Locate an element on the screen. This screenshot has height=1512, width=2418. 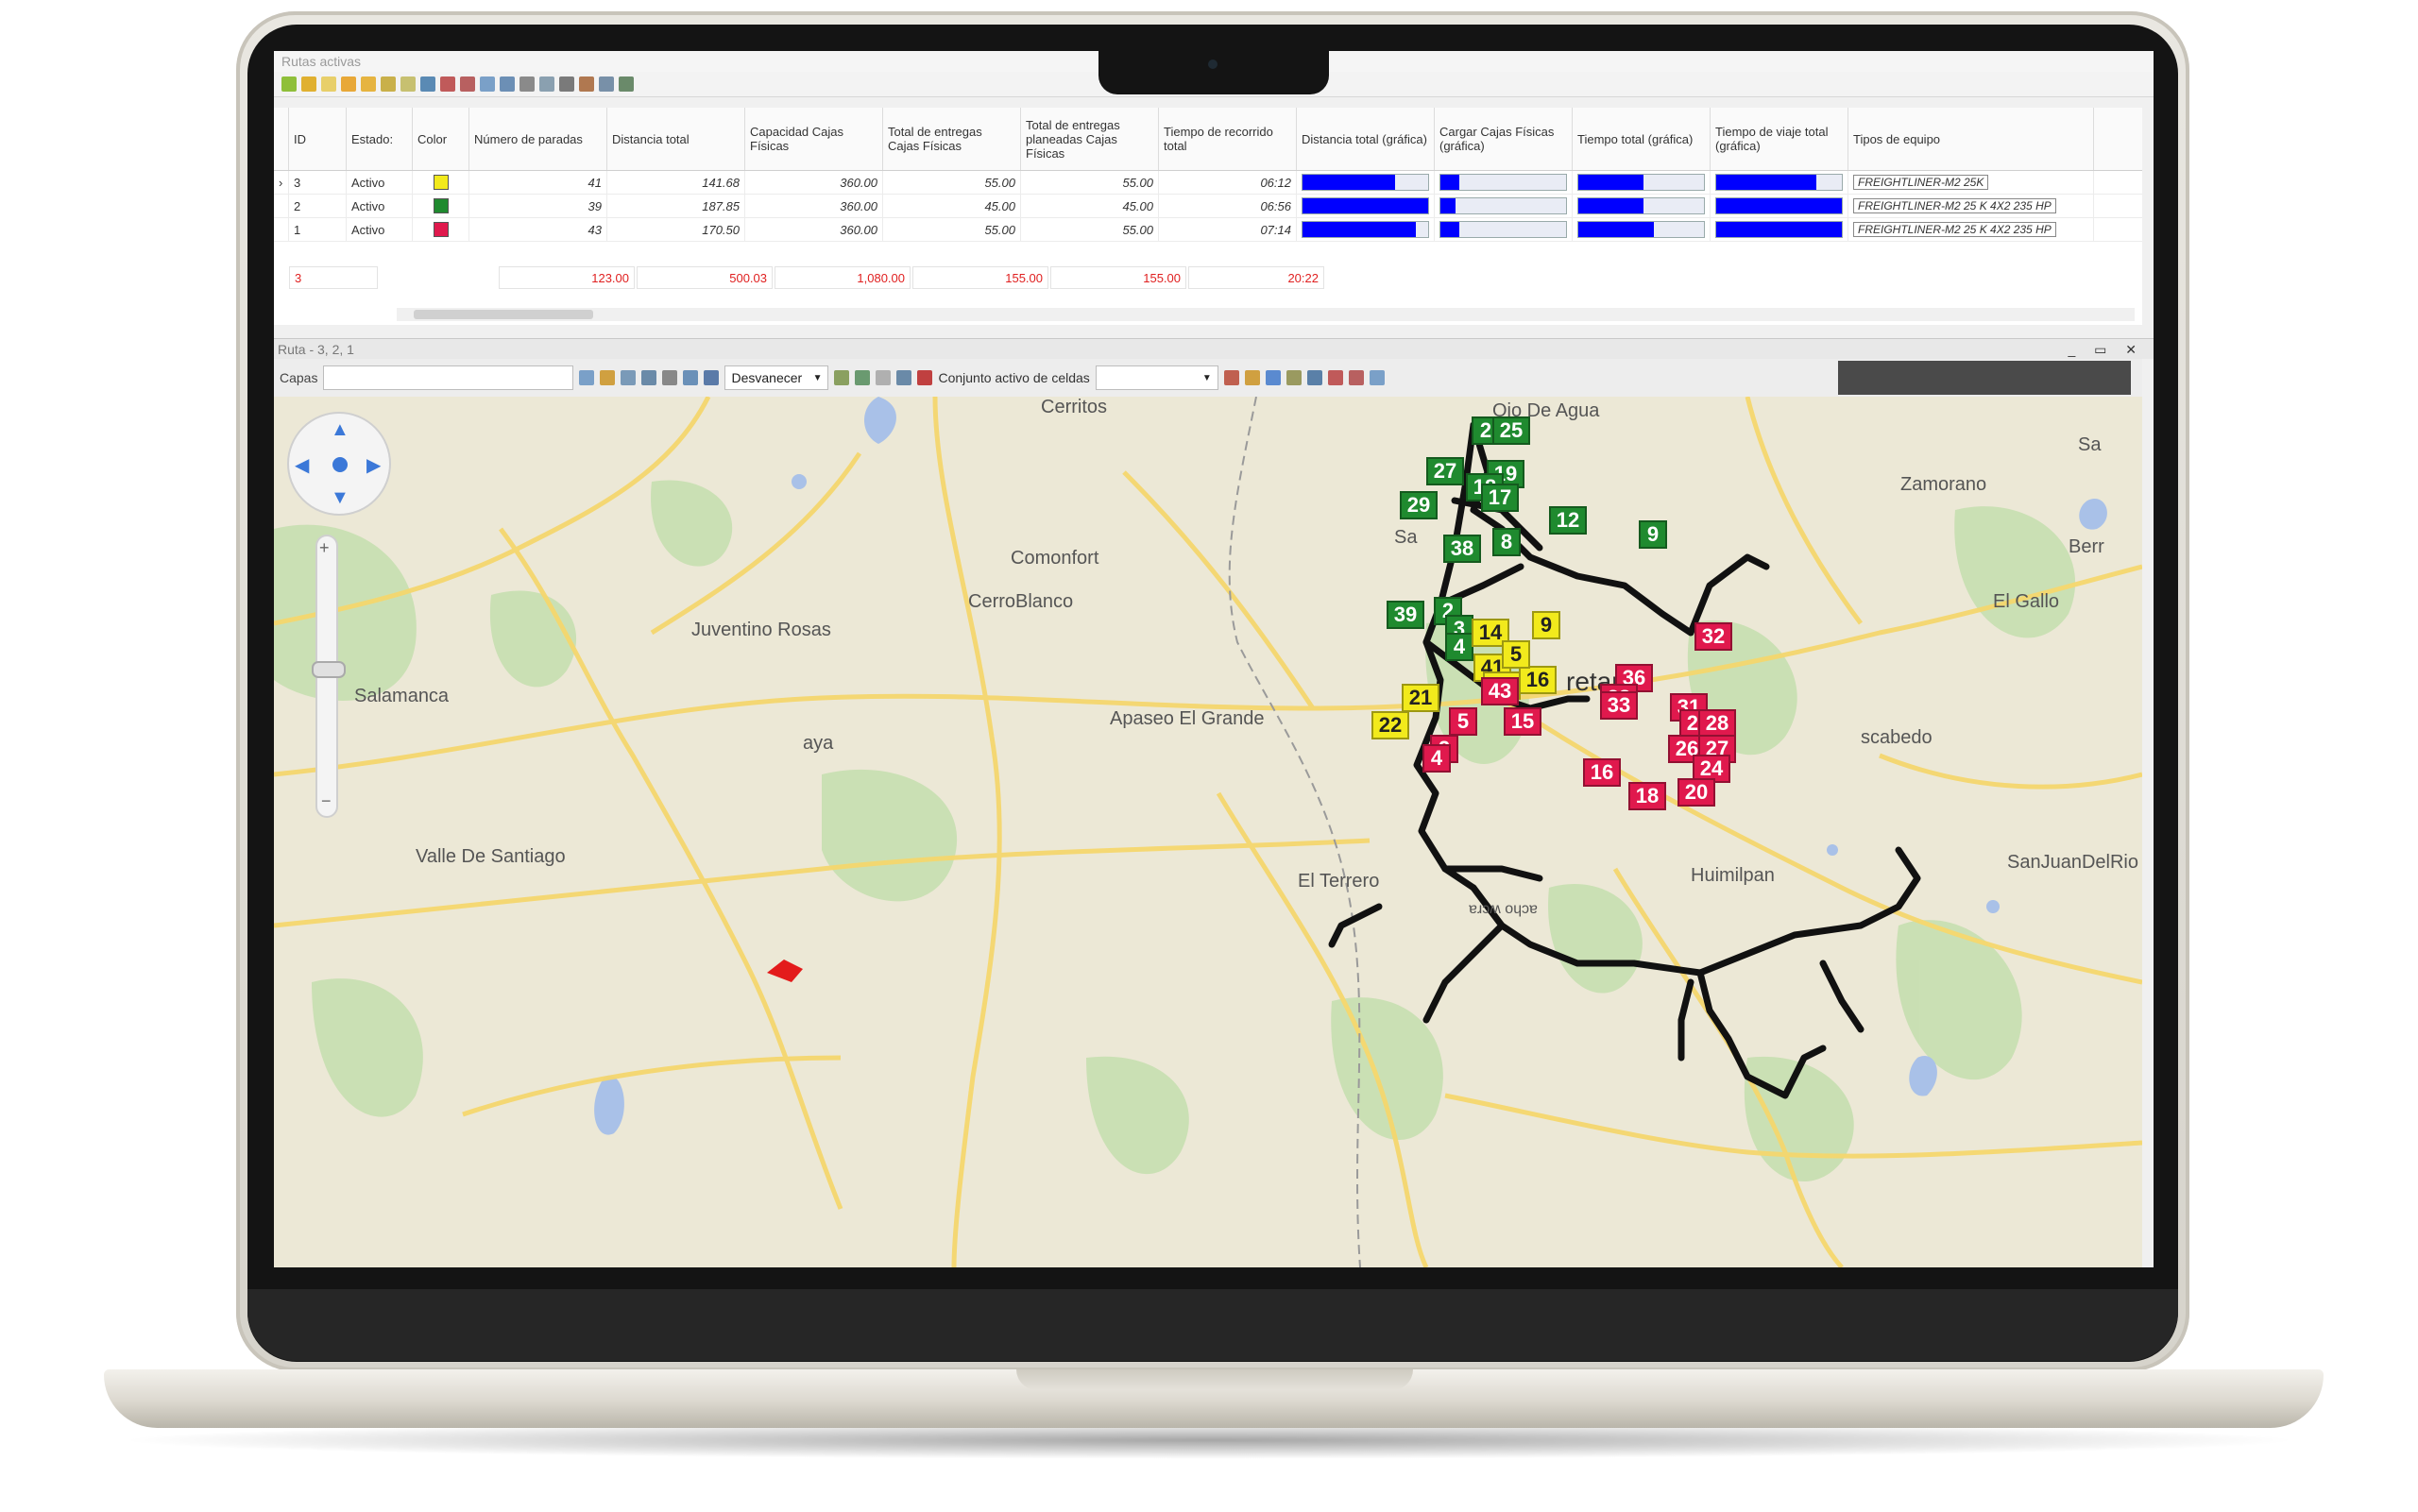
zoom-handle is located at coordinates (329, 669).